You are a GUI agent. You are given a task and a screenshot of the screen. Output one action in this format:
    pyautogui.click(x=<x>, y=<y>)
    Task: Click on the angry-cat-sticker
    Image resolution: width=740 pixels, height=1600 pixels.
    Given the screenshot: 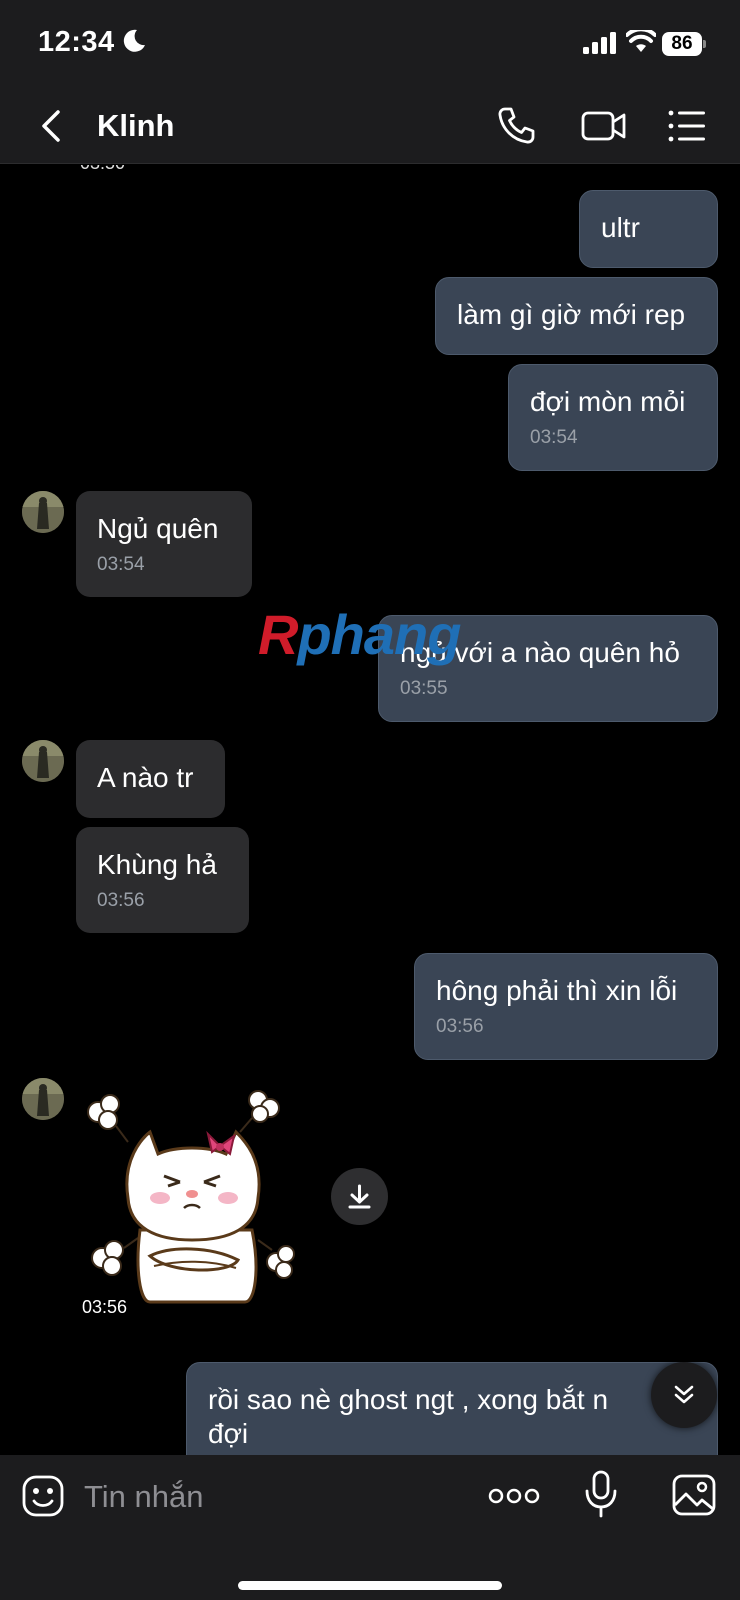 What is the action you would take?
    pyautogui.click(x=190, y=1197)
    